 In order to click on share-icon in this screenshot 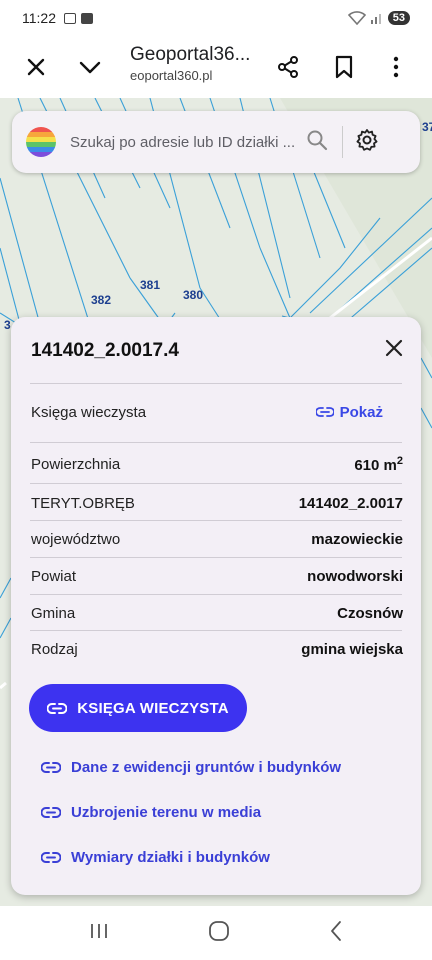, I will do `click(288, 67)`.